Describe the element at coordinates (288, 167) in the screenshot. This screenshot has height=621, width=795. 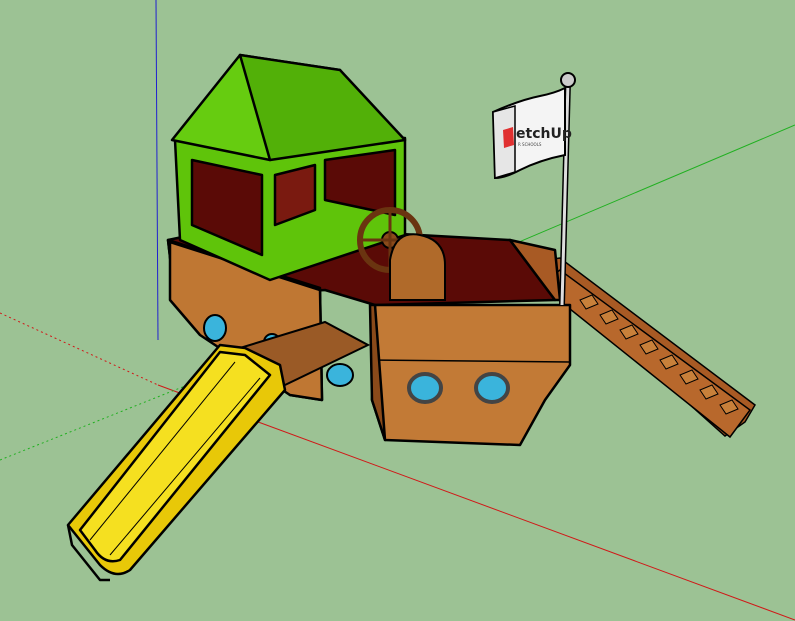
I see `cabin` at that location.